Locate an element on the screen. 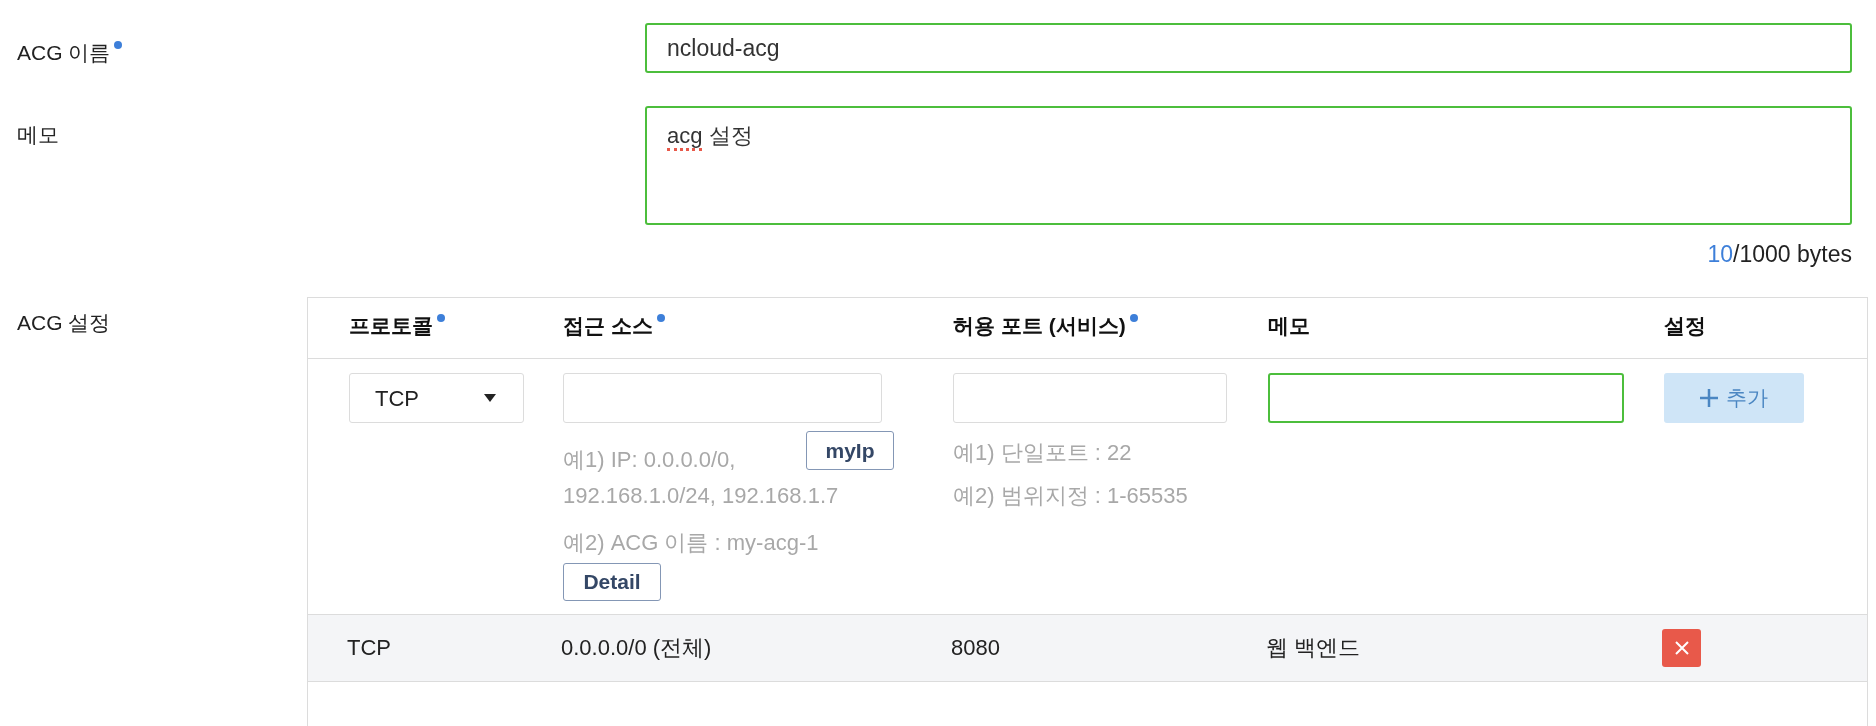  column-header: 메모 is located at coordinates (1289, 325).